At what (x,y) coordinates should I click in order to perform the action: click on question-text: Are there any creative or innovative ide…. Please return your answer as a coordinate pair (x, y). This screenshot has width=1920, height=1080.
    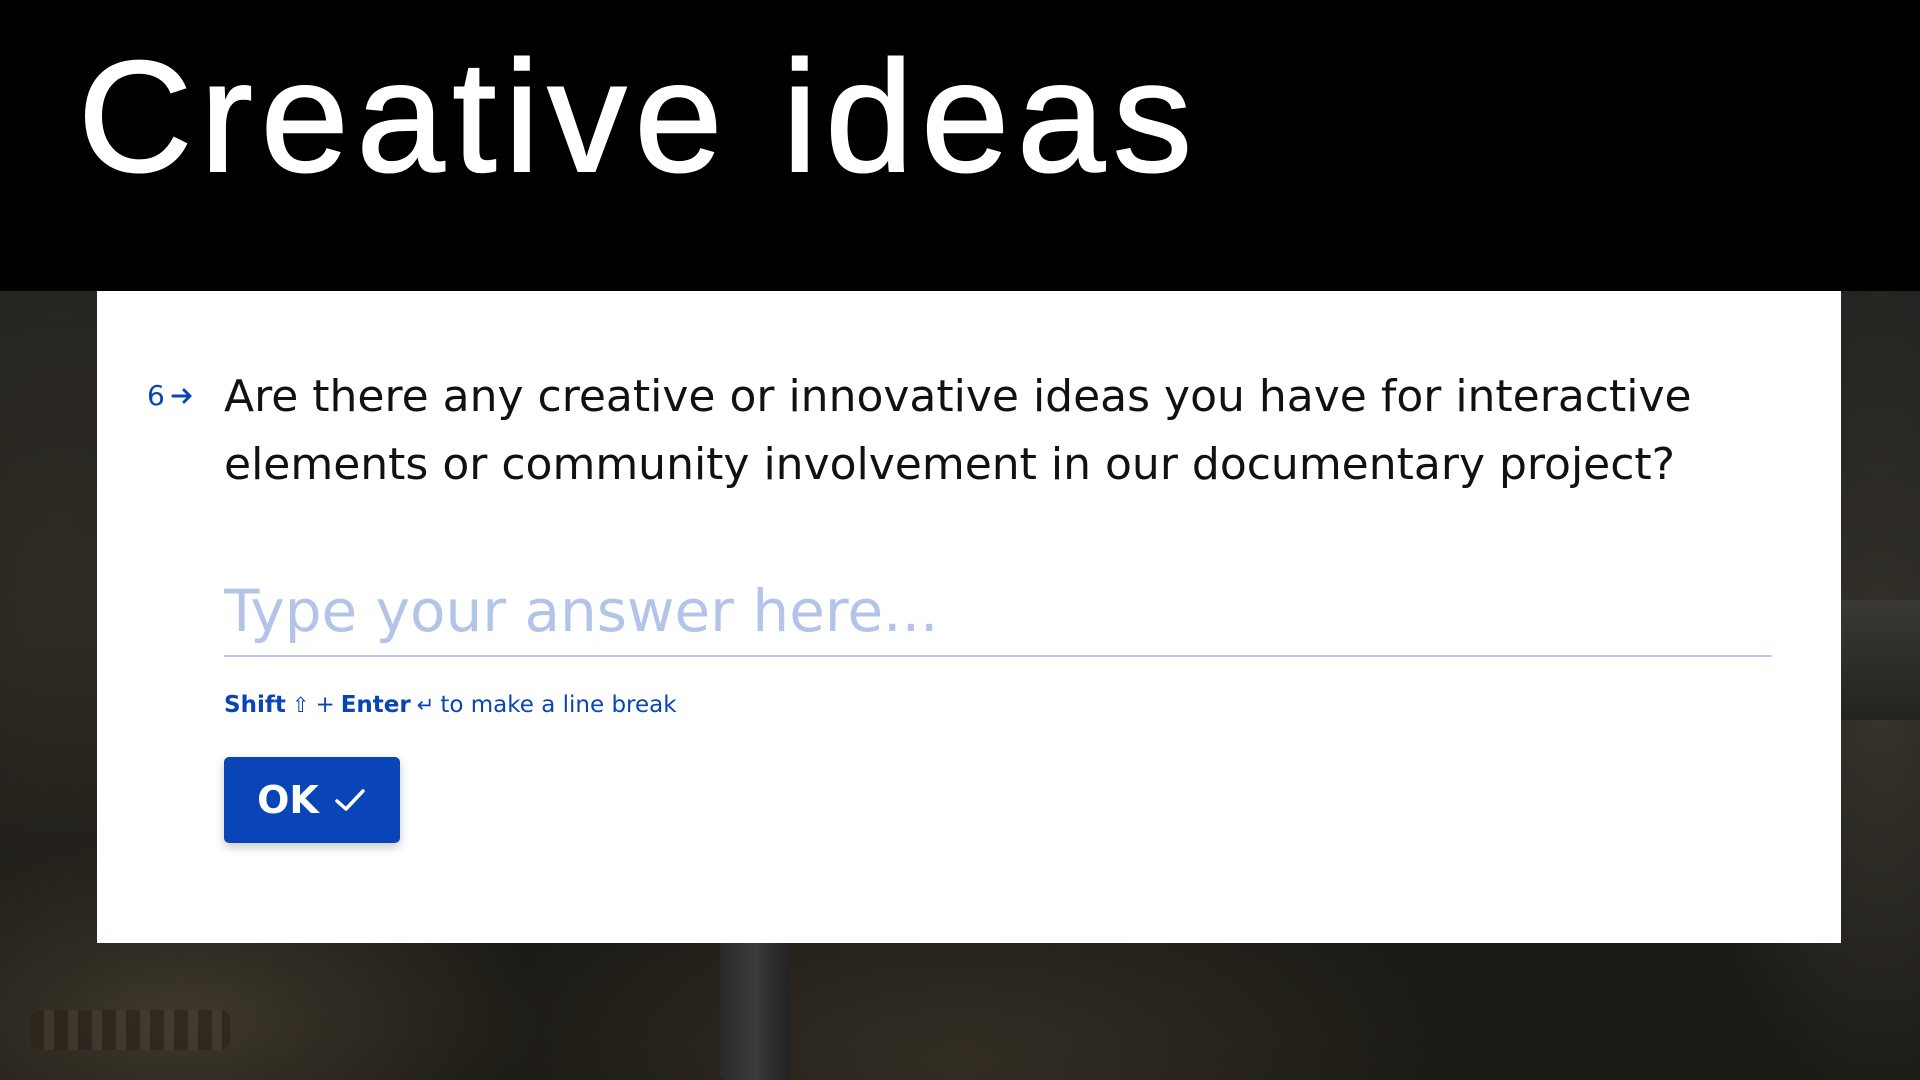
    Looking at the image, I should click on (958, 430).